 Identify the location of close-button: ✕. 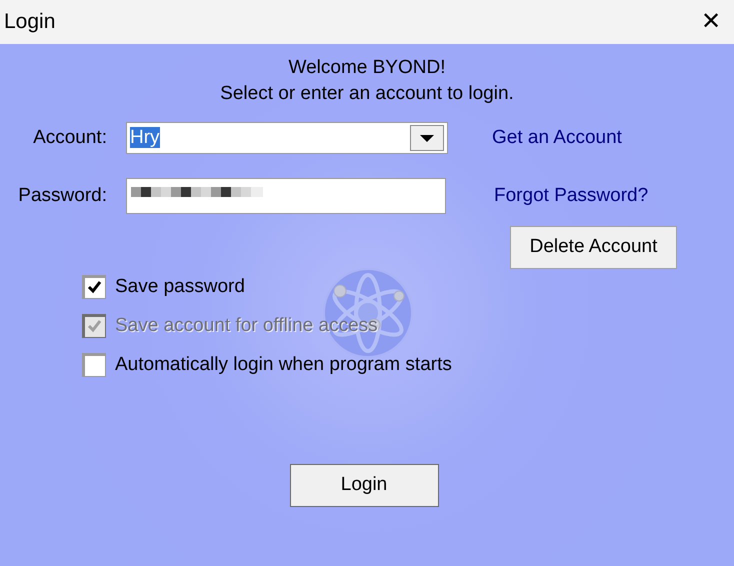
(711, 22).